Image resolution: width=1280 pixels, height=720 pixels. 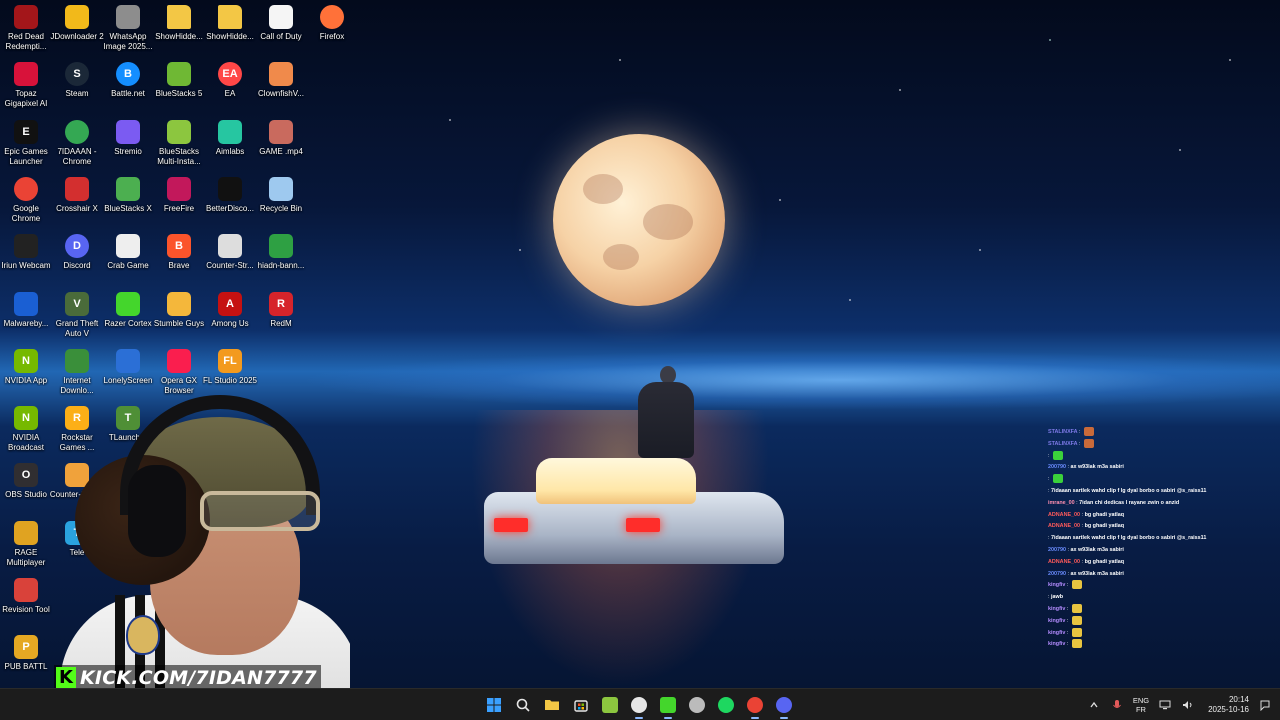 I want to click on desktop-icon-label: JDownloader 2, so click(x=77, y=36).